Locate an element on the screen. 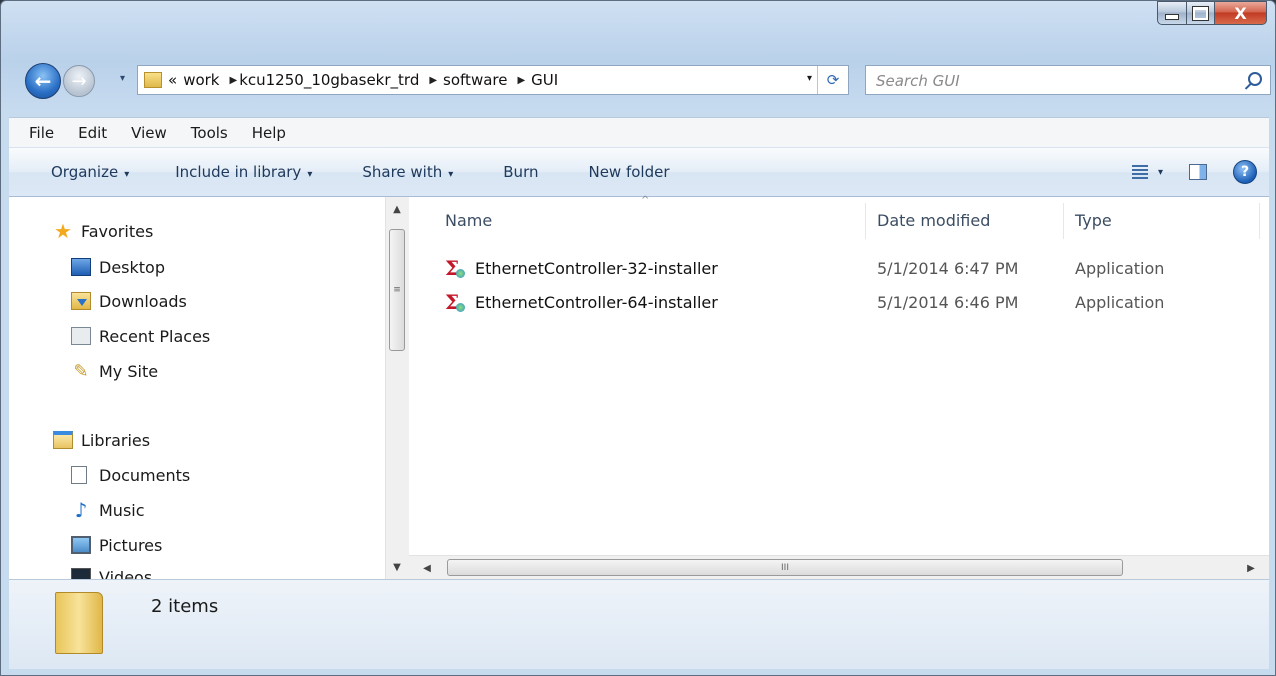  libraries-icon is located at coordinates (63, 440).